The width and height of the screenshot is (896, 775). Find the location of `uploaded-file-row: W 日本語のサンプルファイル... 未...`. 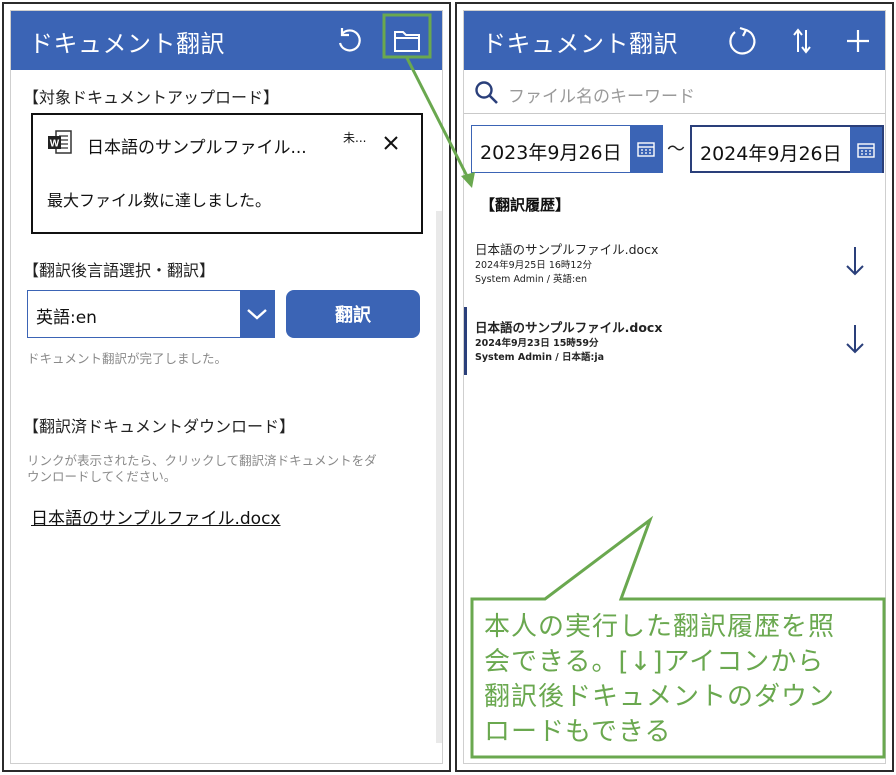

uploaded-file-row: W 日本語のサンプルファイル... 未... is located at coordinates (229, 144).